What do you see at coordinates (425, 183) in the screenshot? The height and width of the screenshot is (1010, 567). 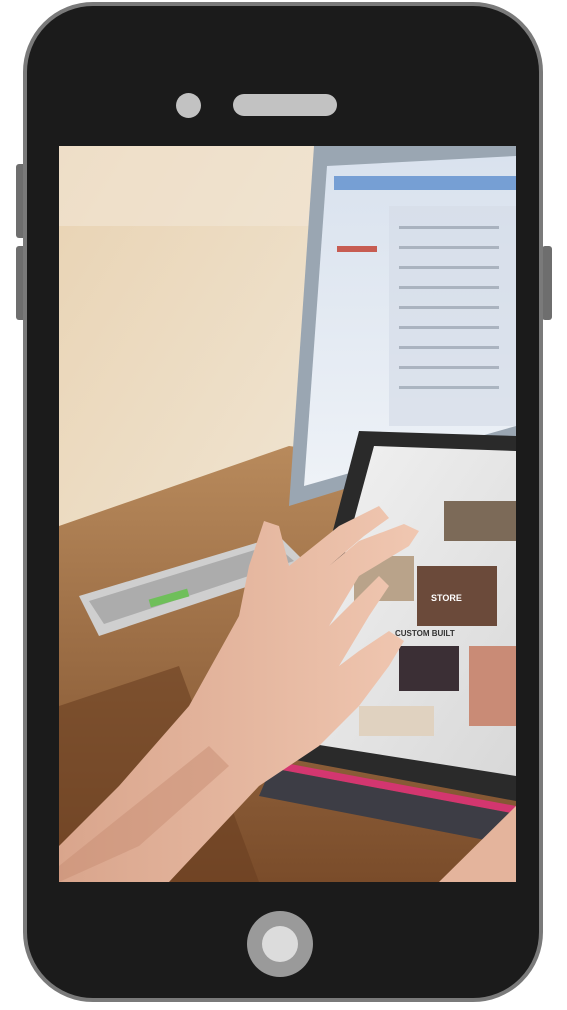 I see `laptop-ui-header` at bounding box center [425, 183].